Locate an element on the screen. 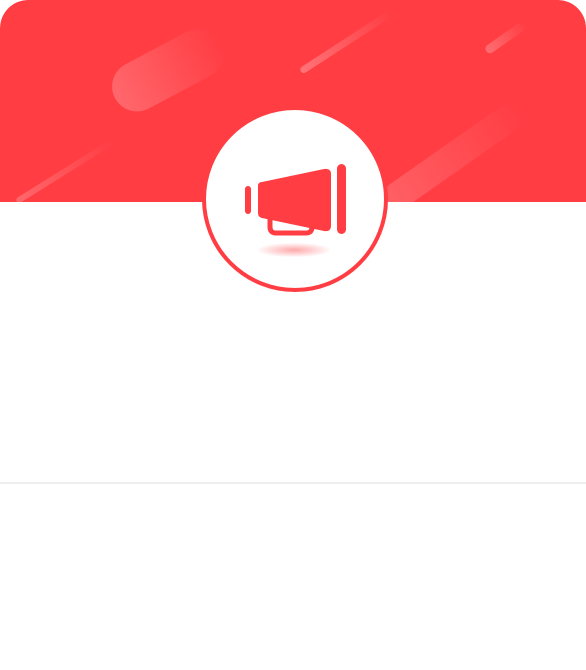  megaphone-icon is located at coordinates (295, 200).